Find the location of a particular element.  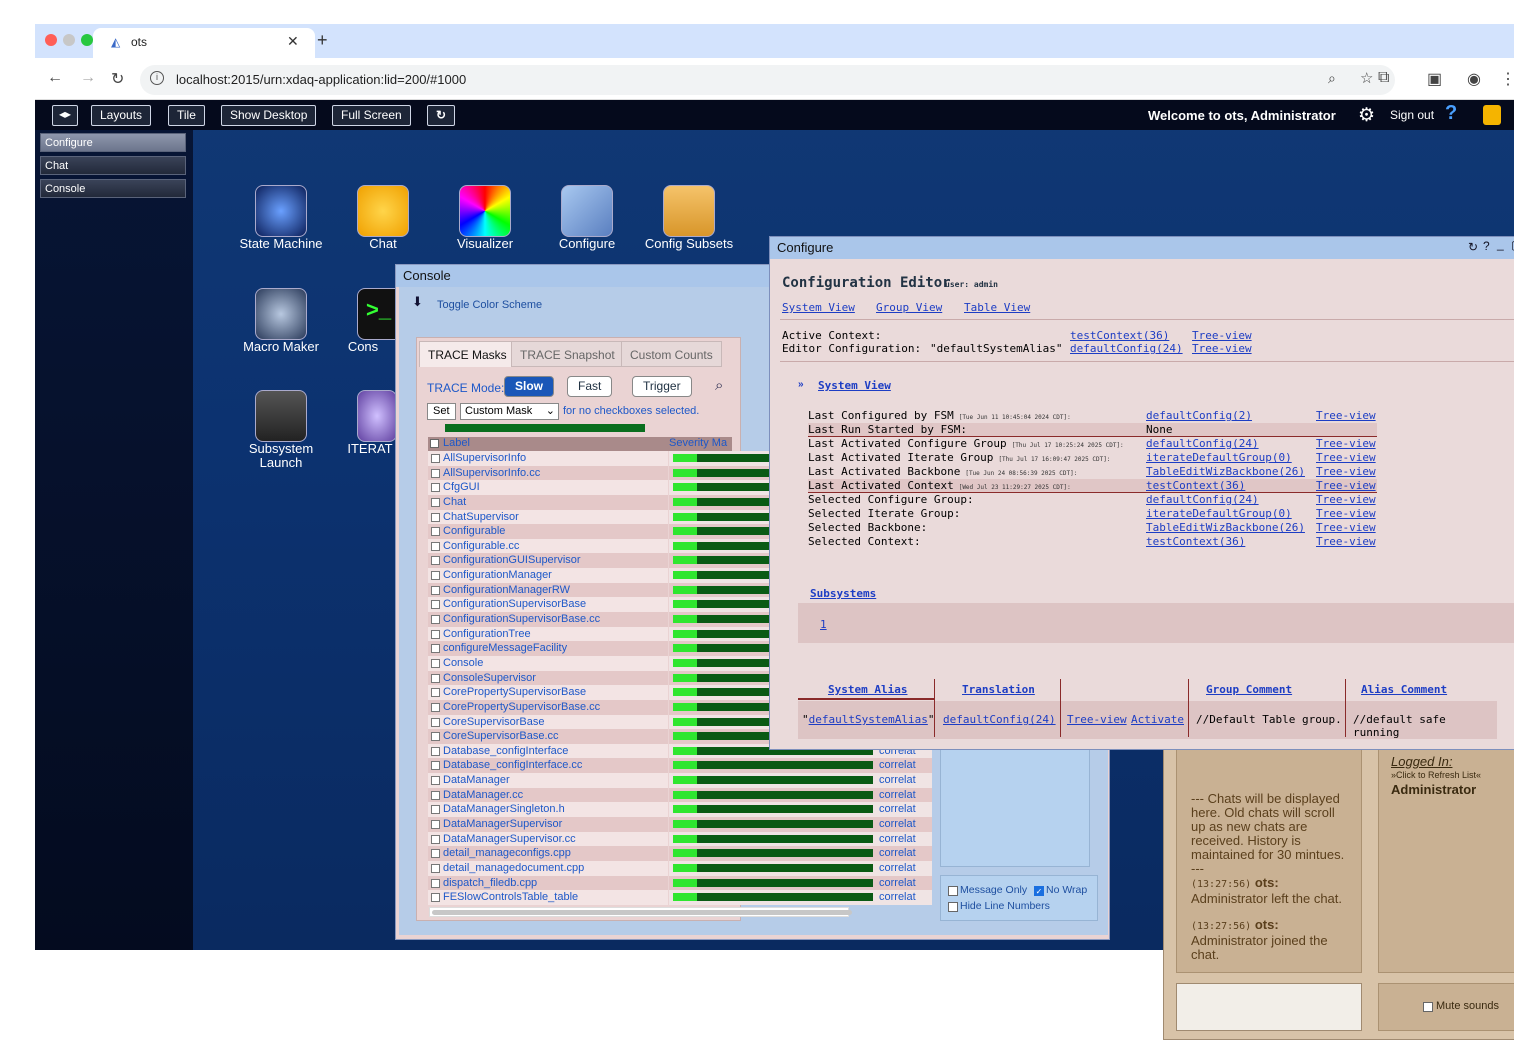

select-all-checkbox is located at coordinates (434, 443).